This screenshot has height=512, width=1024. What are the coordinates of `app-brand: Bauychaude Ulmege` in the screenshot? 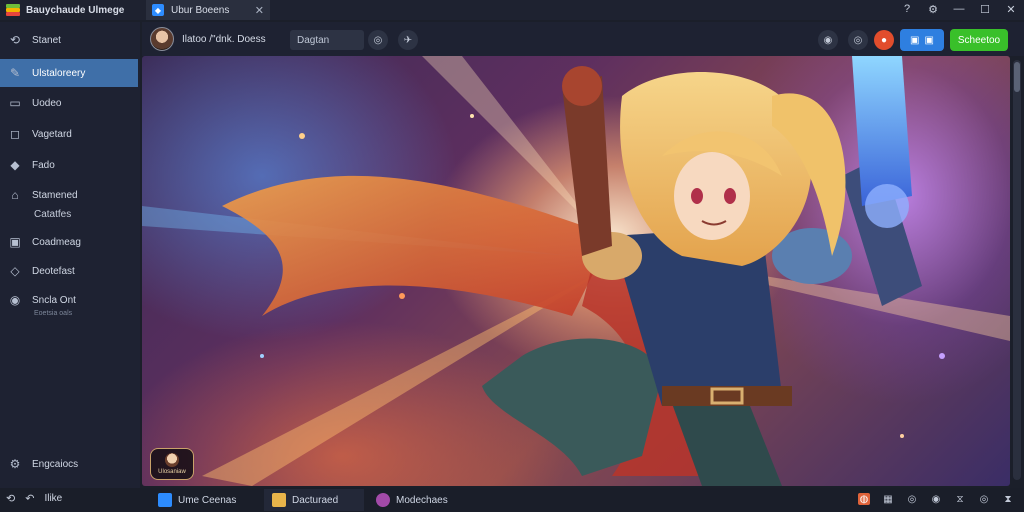 It's located at (65, 10).